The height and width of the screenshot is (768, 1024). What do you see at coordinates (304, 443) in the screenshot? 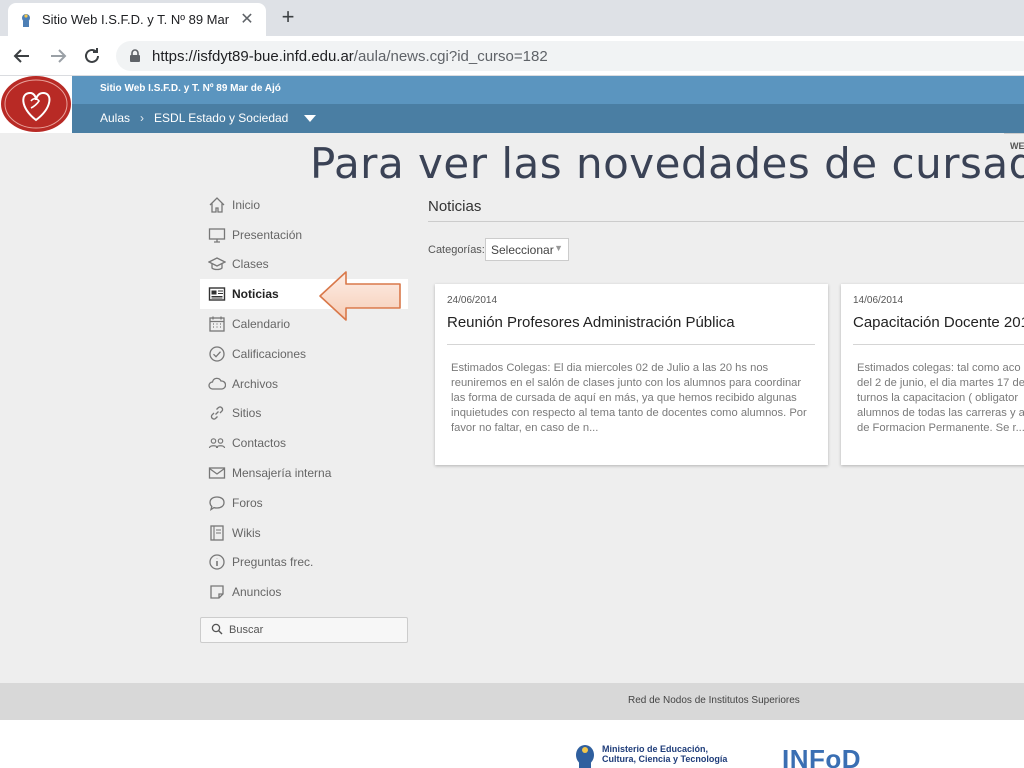
I see `sidebar-item-contactos: Contactos` at bounding box center [304, 443].